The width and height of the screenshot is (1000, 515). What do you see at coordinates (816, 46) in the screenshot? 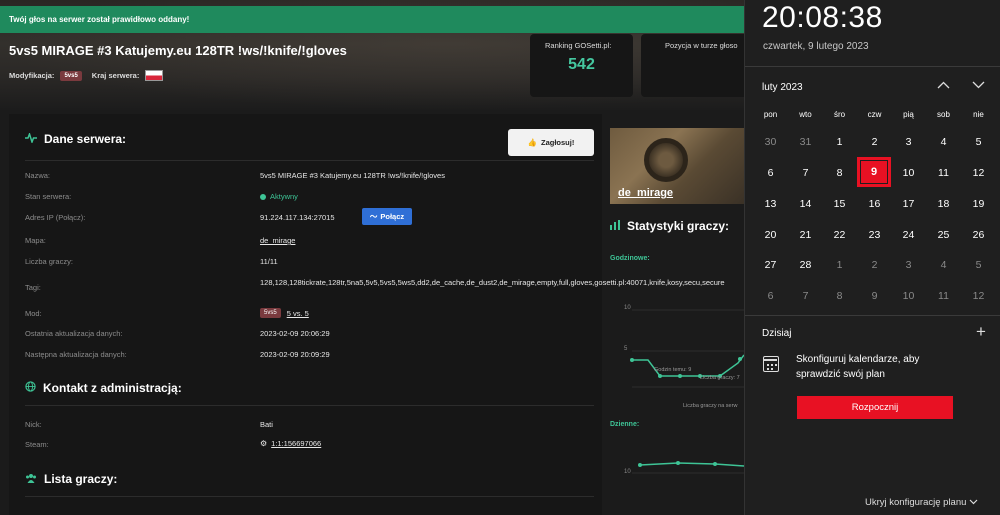
I see `date-link: czwartek, 9 lutego 2023` at bounding box center [816, 46].